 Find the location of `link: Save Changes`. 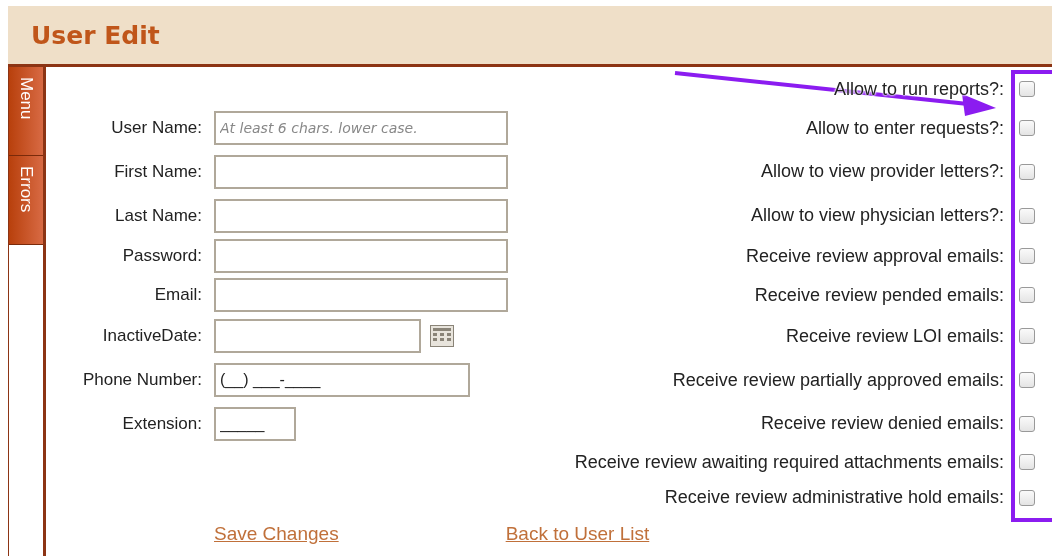

link: Save Changes is located at coordinates (276, 534).